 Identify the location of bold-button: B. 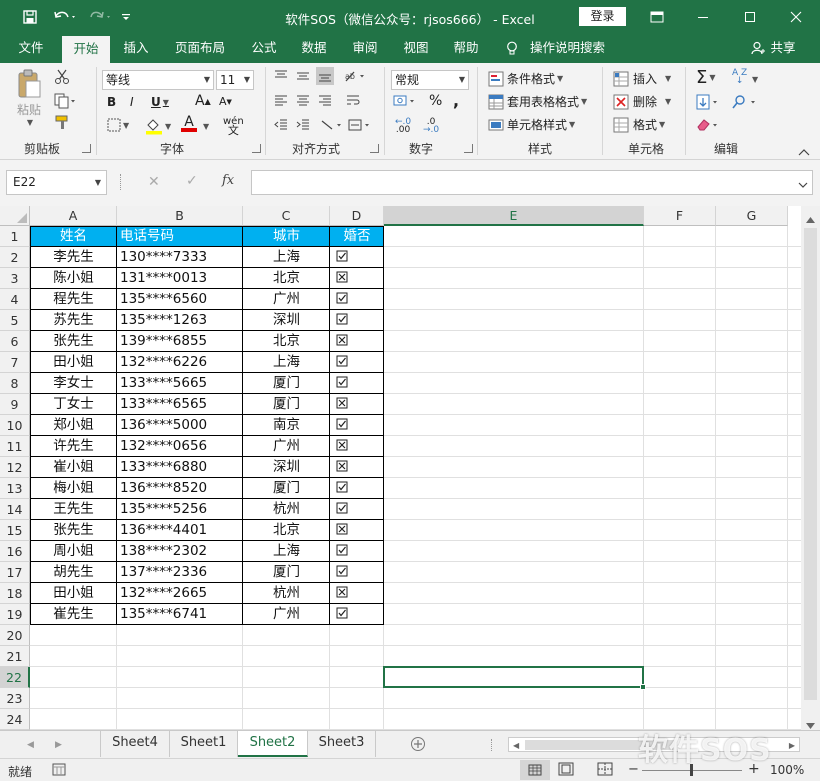
(111, 102).